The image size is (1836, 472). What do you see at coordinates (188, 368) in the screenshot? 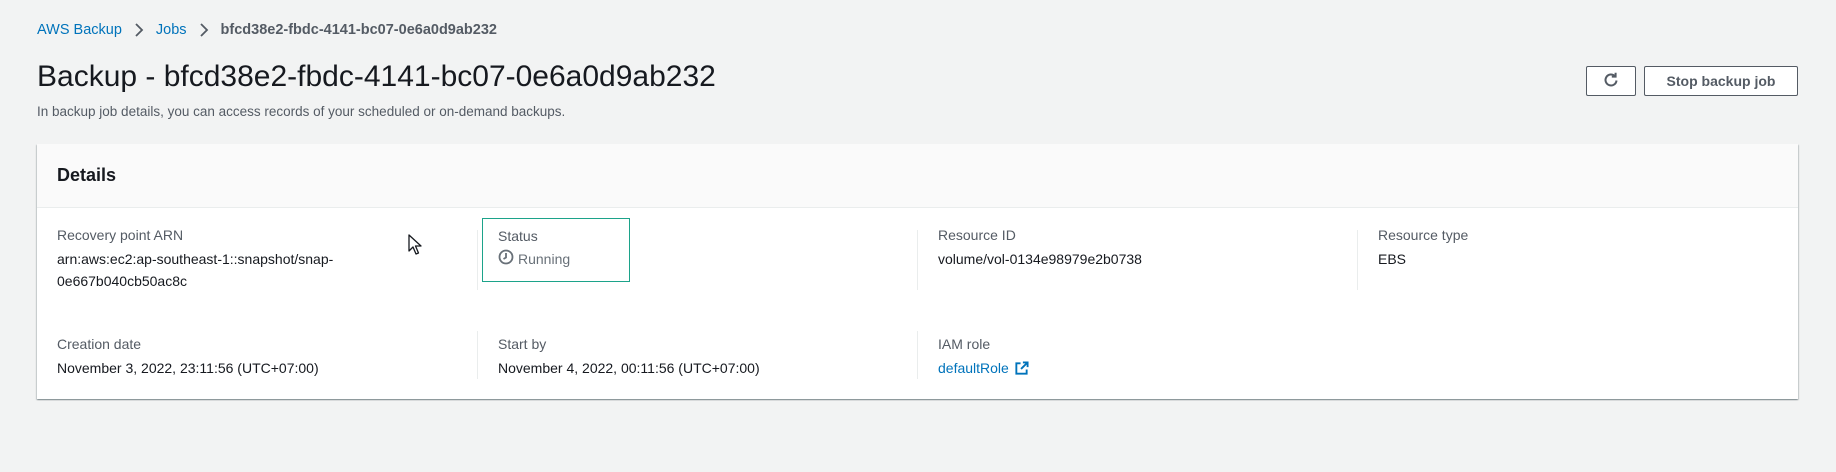
I see `creation-date-value: November 3, 2022, 23:11:56 (UTC+07:00)` at bounding box center [188, 368].